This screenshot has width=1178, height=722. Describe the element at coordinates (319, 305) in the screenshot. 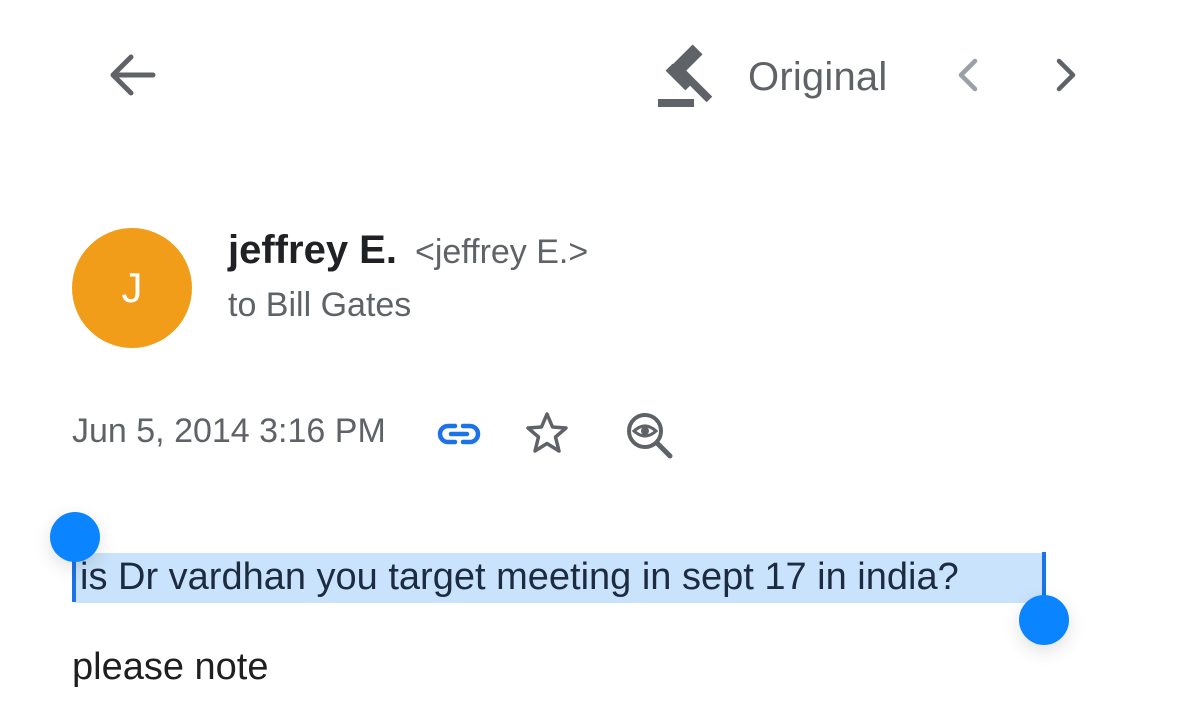

I see `recipient-line: to Bill Gates` at that location.